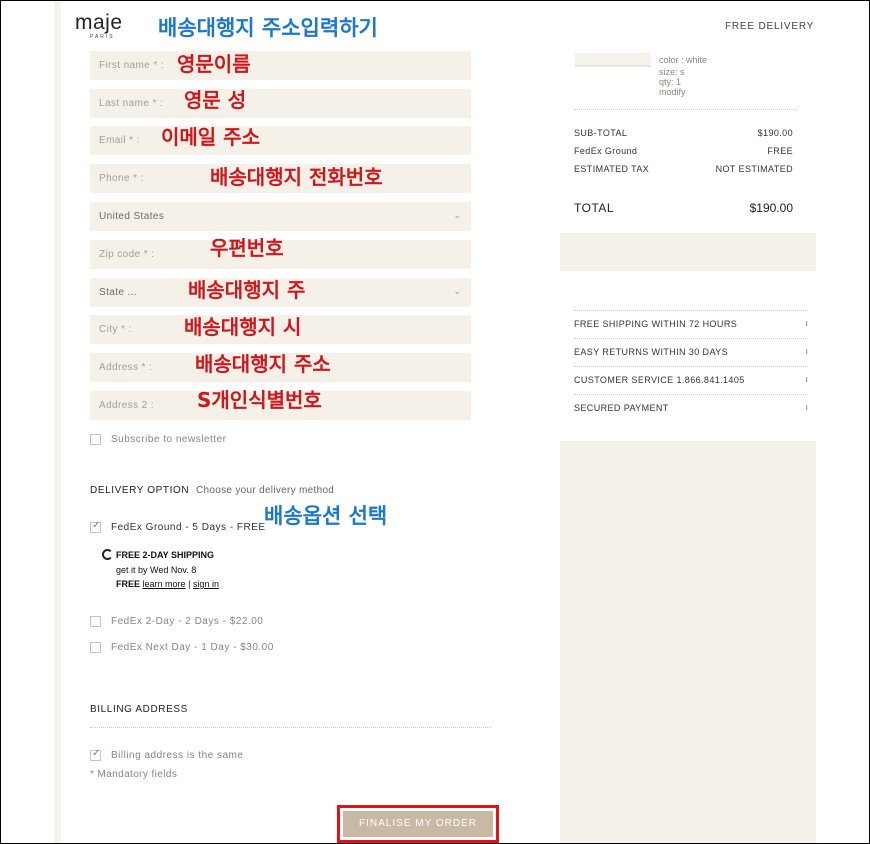 The height and width of the screenshot is (844, 870). What do you see at coordinates (169, 439) in the screenshot?
I see `newsletter-label: Subscribe to newsletter` at bounding box center [169, 439].